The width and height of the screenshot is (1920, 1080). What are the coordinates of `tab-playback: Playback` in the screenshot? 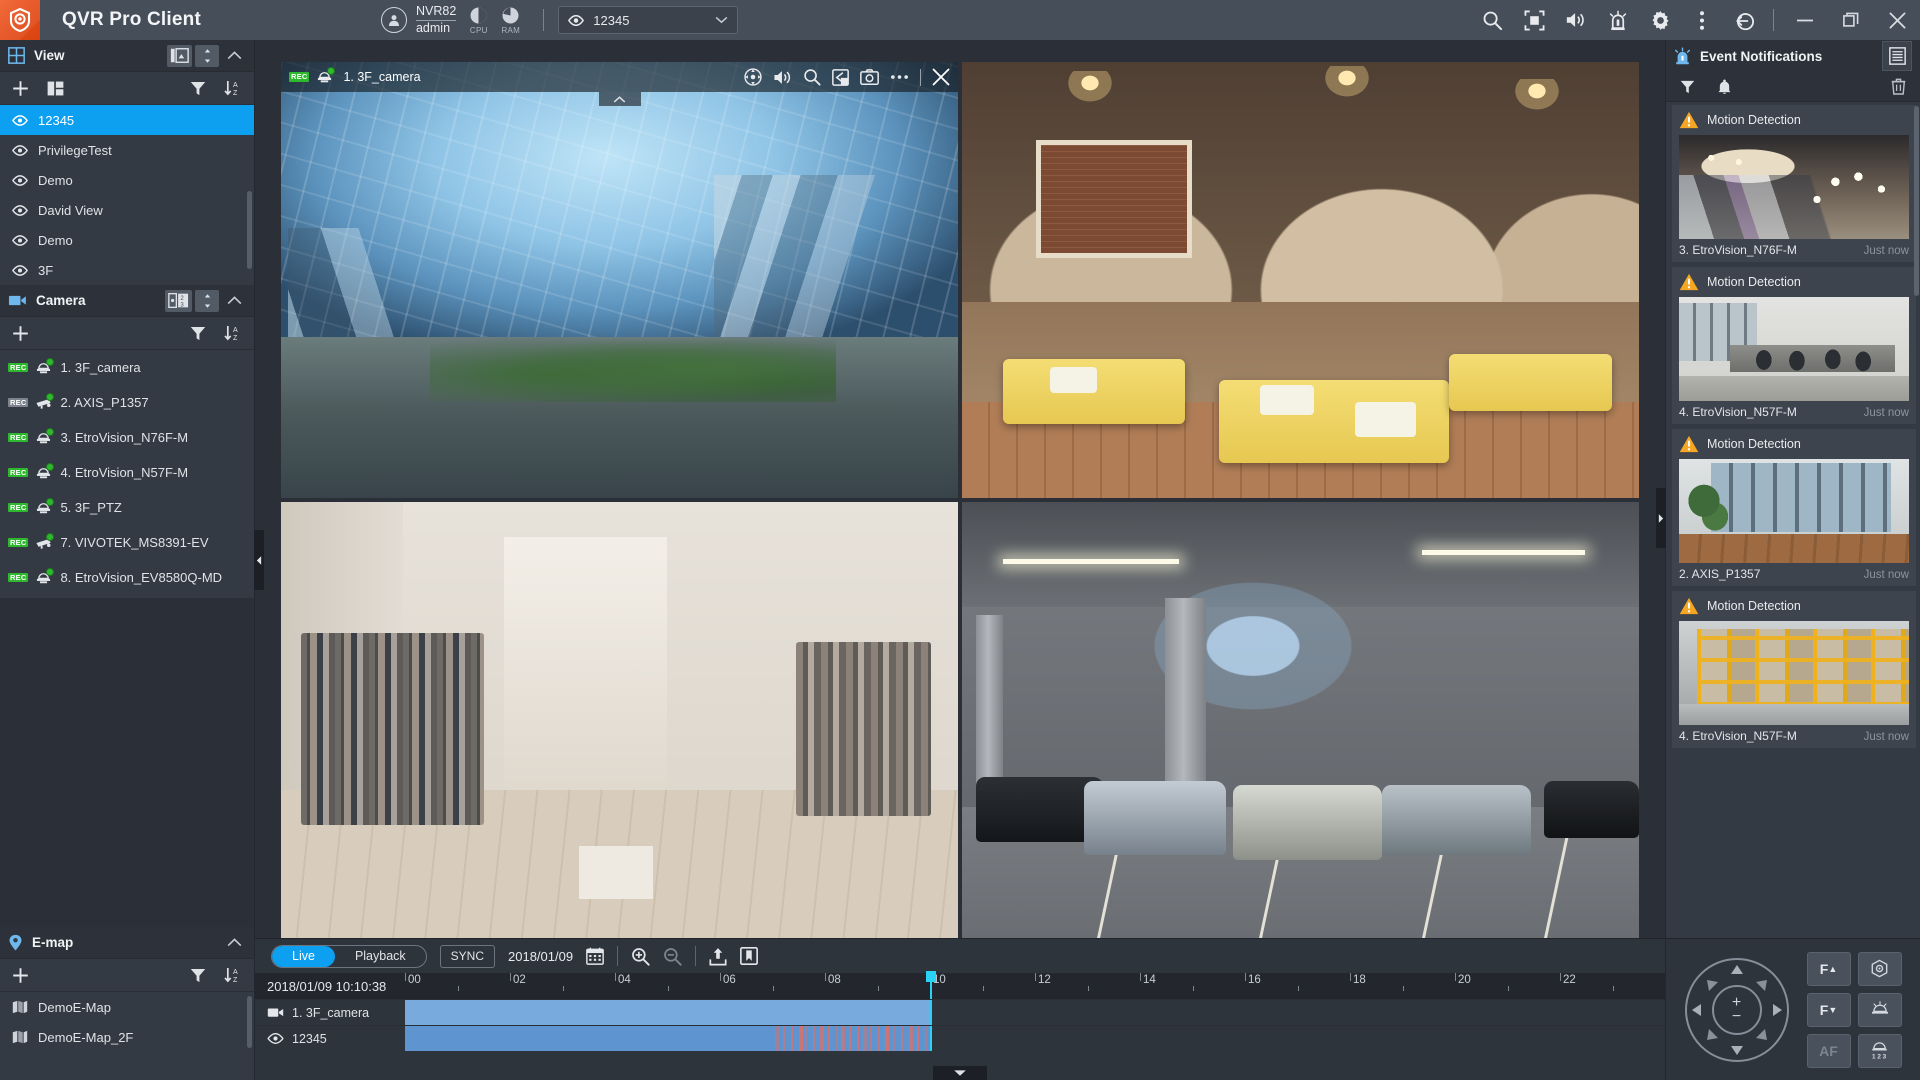 It's located at (380, 956).